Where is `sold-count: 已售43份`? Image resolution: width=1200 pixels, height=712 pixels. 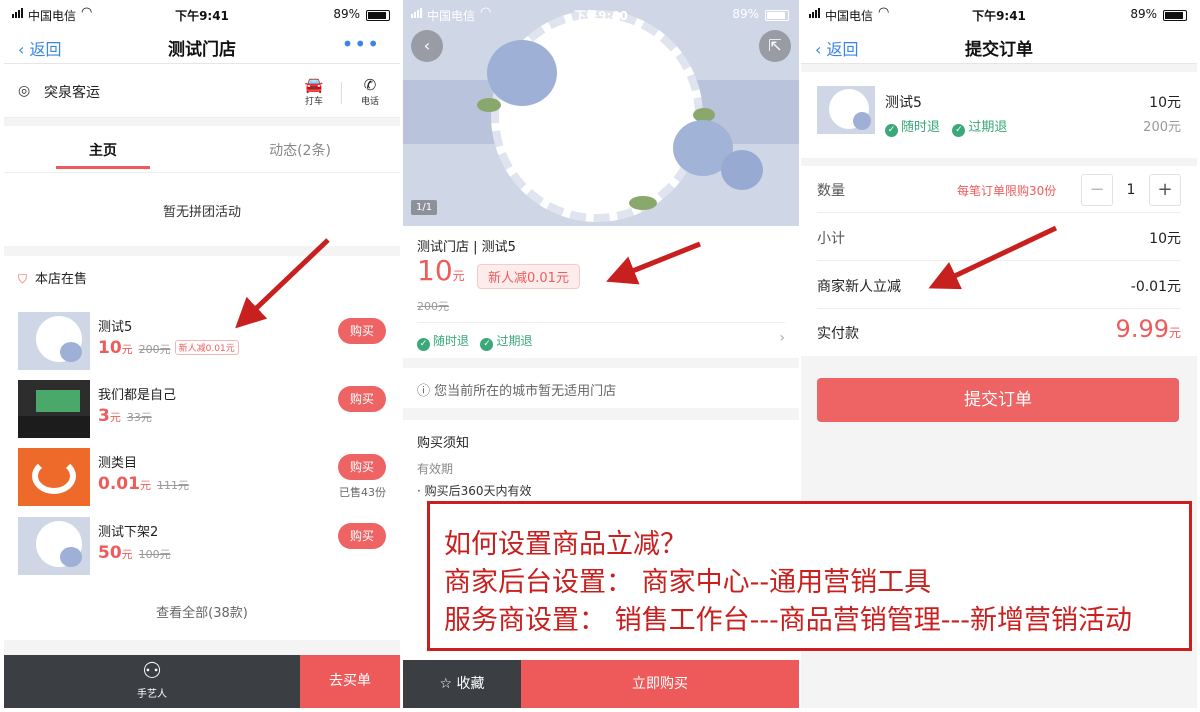 sold-count: 已售43份 is located at coordinates (362, 492).